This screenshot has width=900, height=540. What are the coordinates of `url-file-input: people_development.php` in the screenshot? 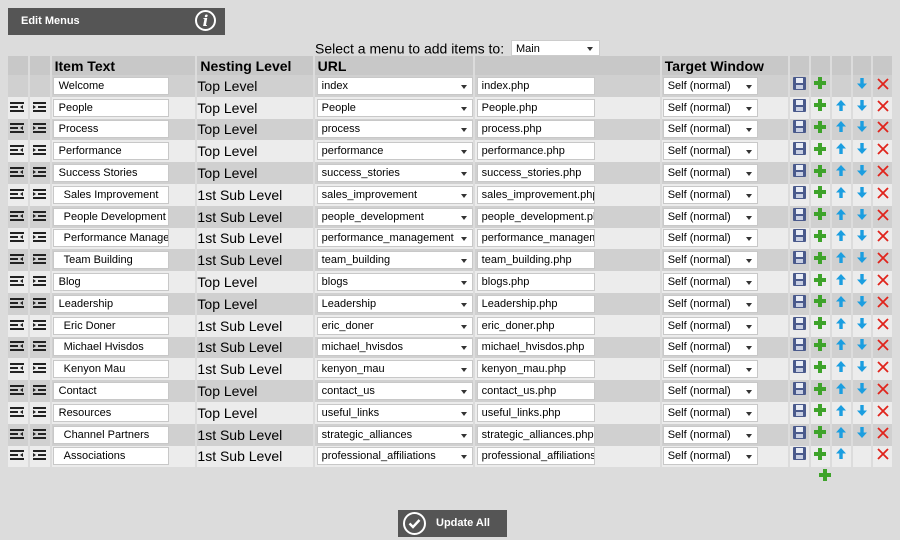 It's located at (535, 216).